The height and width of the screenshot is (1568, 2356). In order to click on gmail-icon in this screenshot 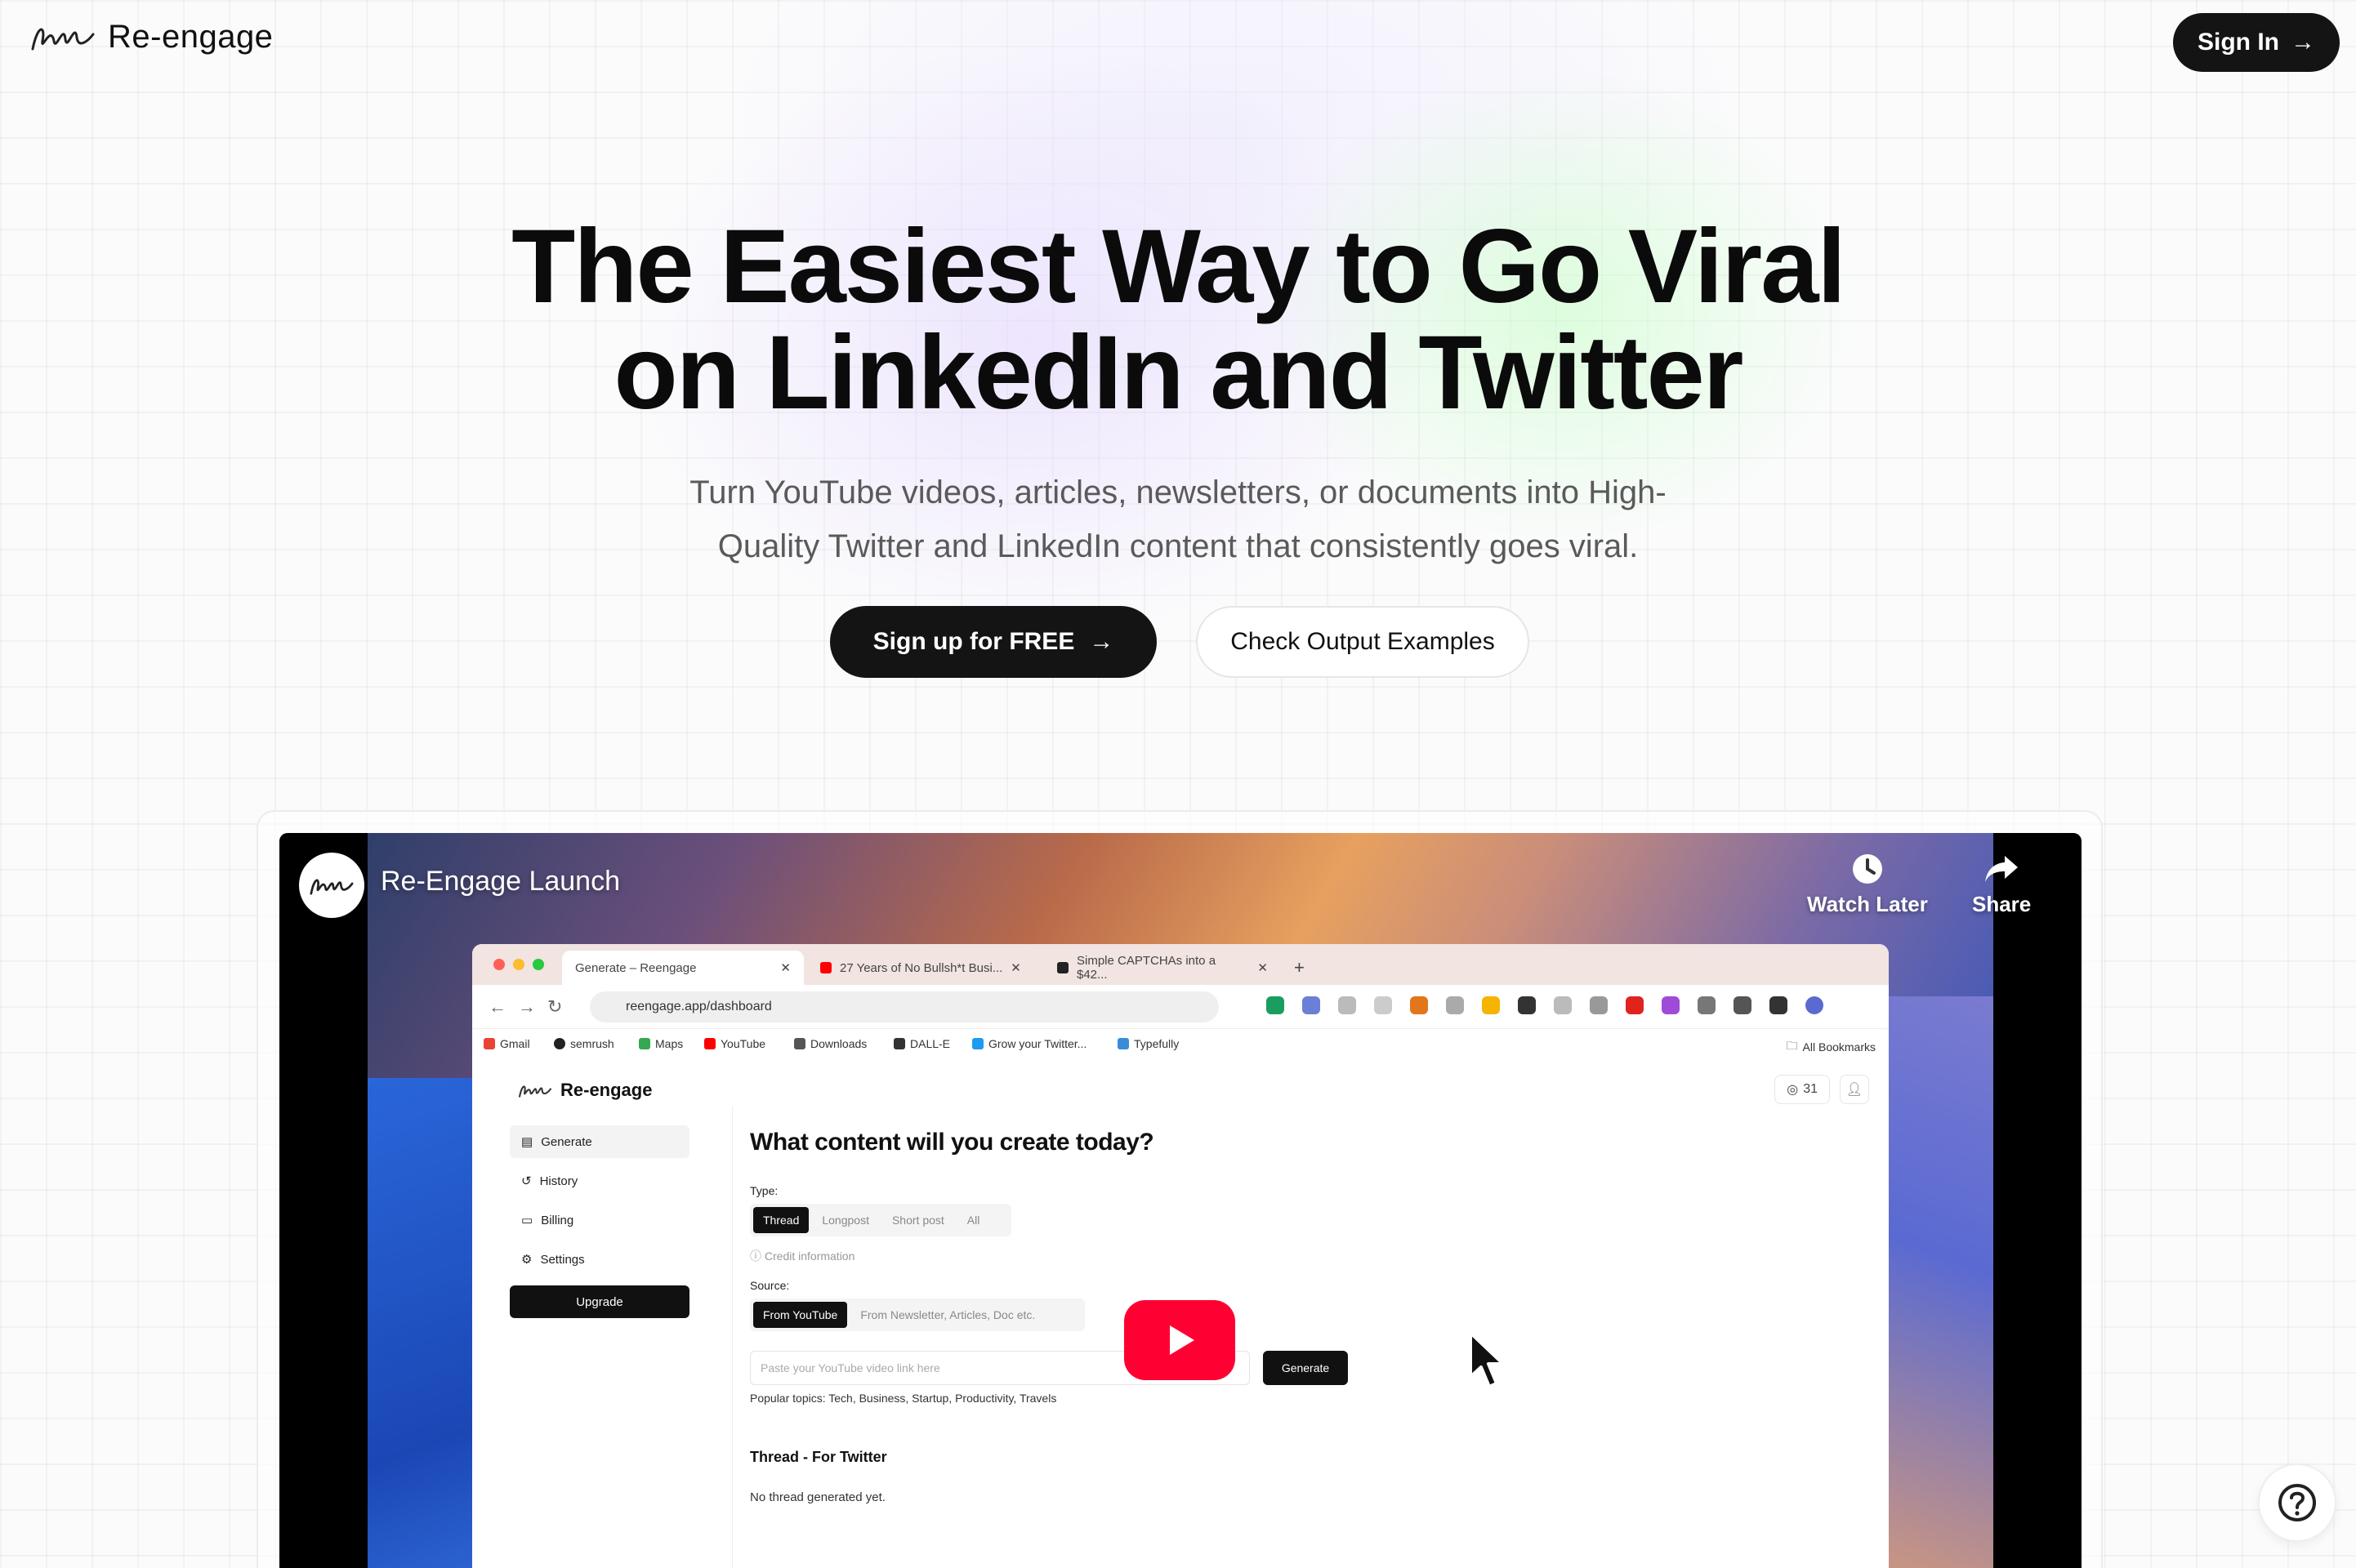, I will do `click(489, 1043)`.